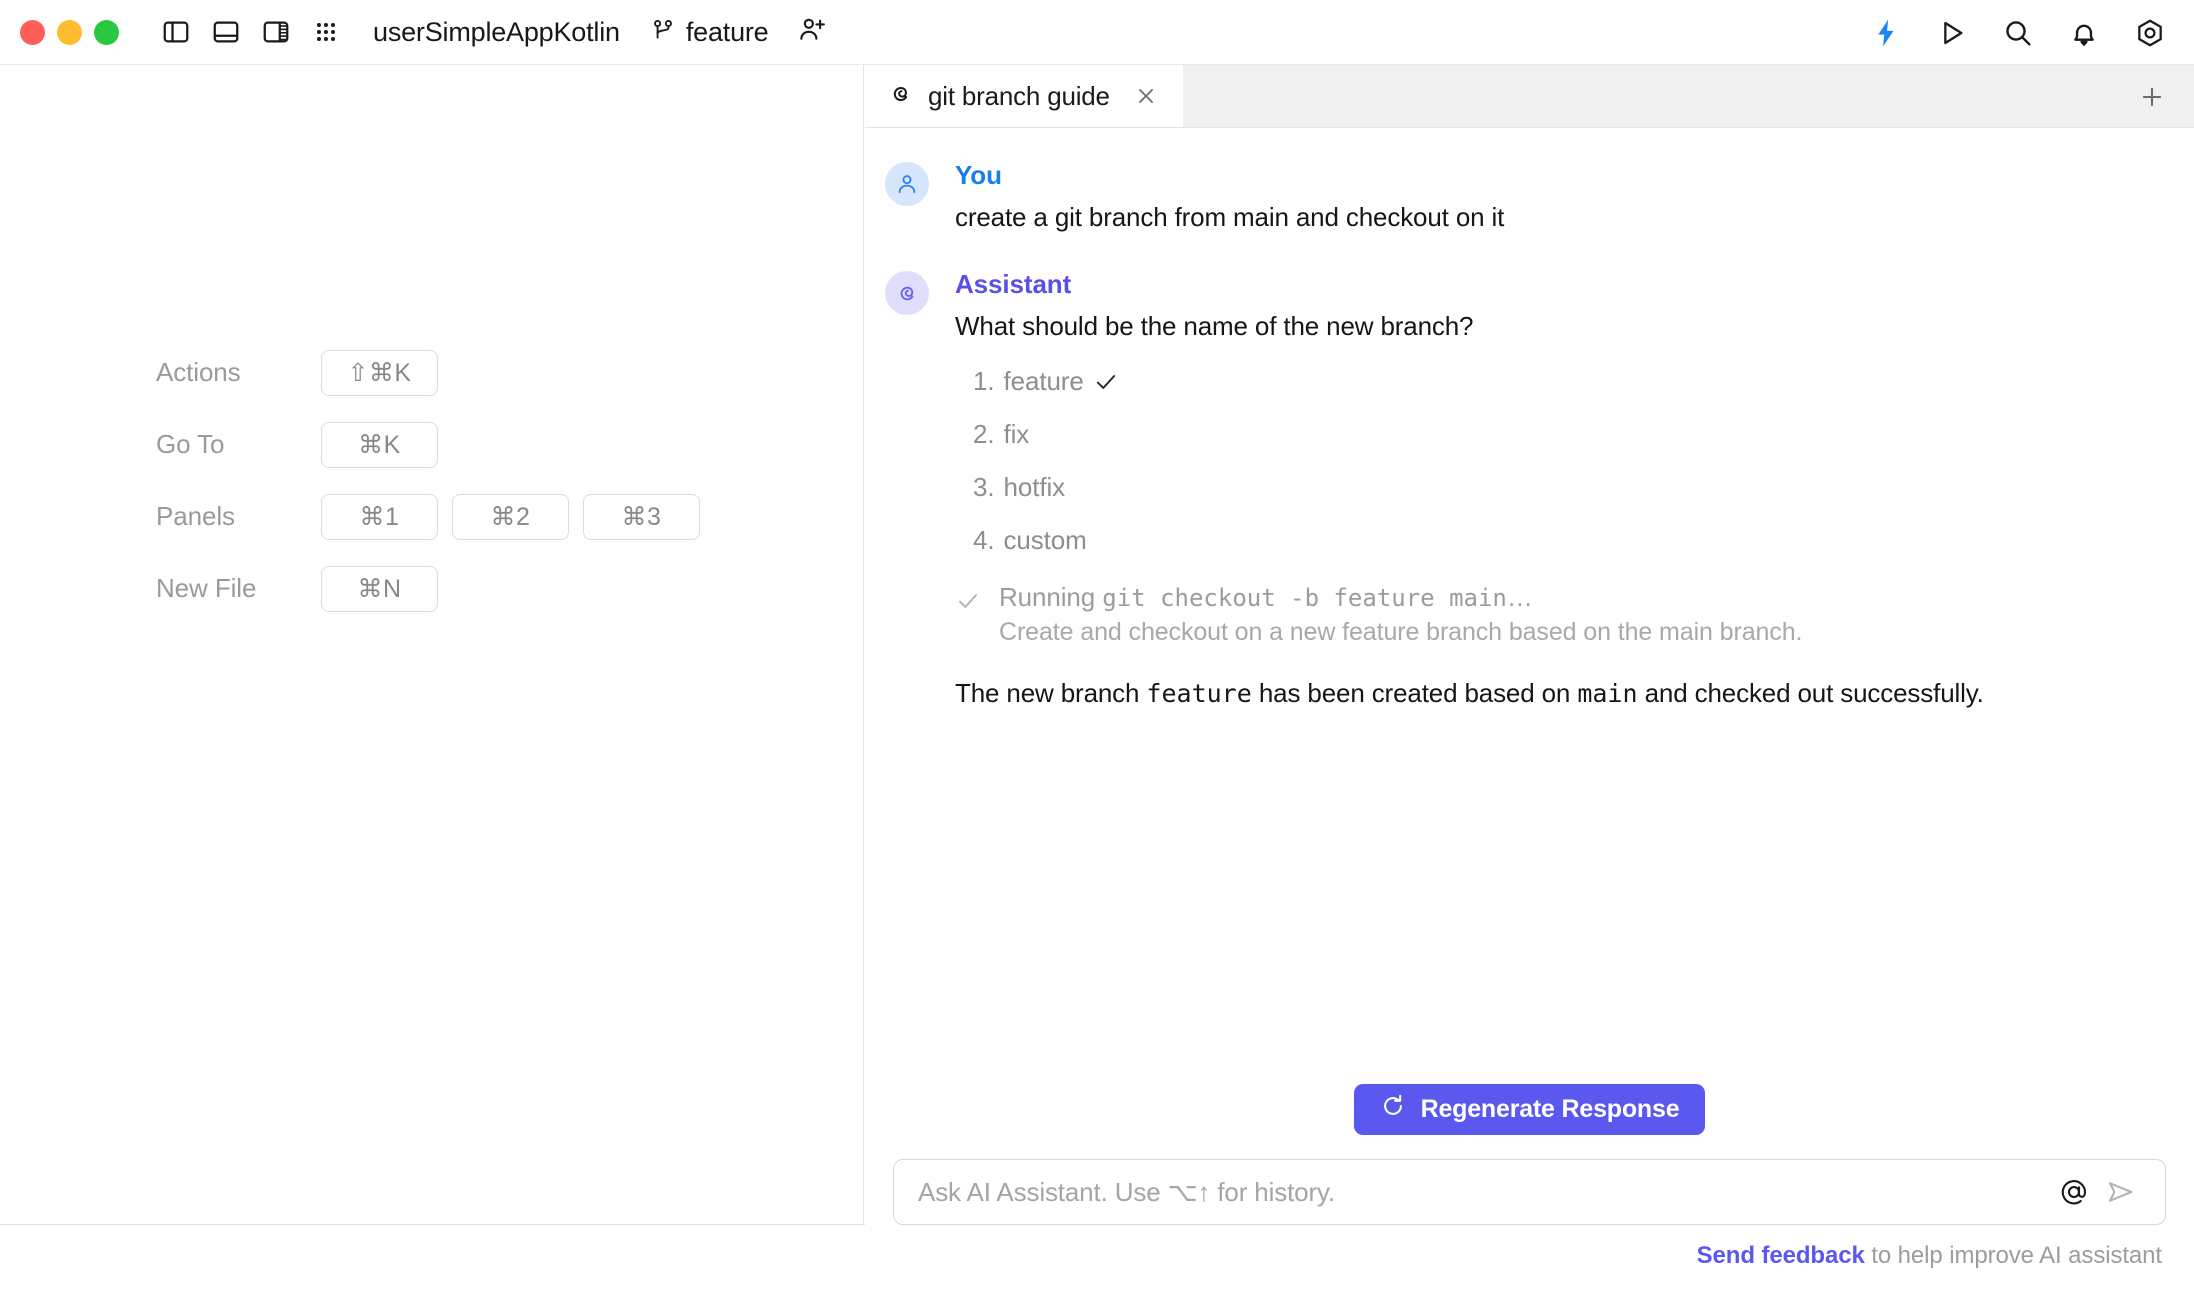 The image size is (2194, 1290). I want to click on notifications-bell-icon, so click(2084, 33).